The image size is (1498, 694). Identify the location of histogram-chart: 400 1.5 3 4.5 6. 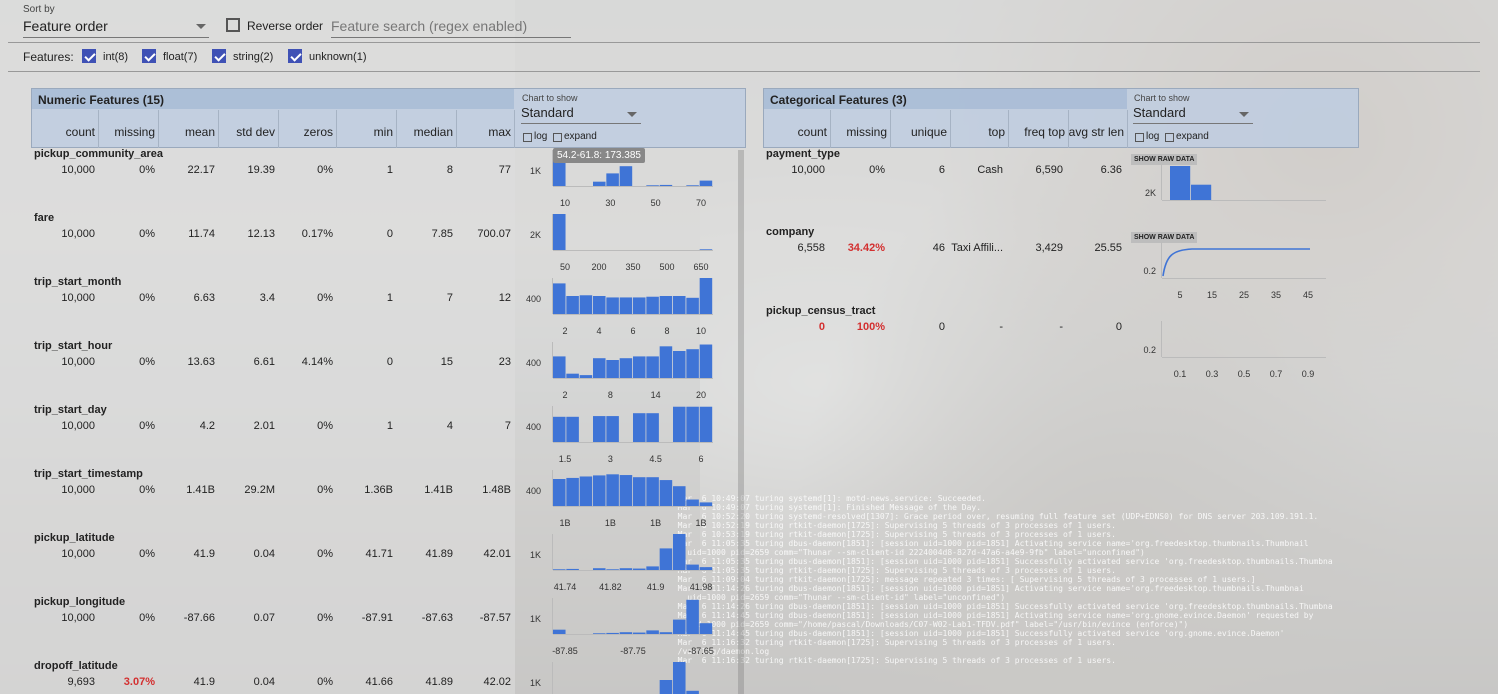
(620, 438).